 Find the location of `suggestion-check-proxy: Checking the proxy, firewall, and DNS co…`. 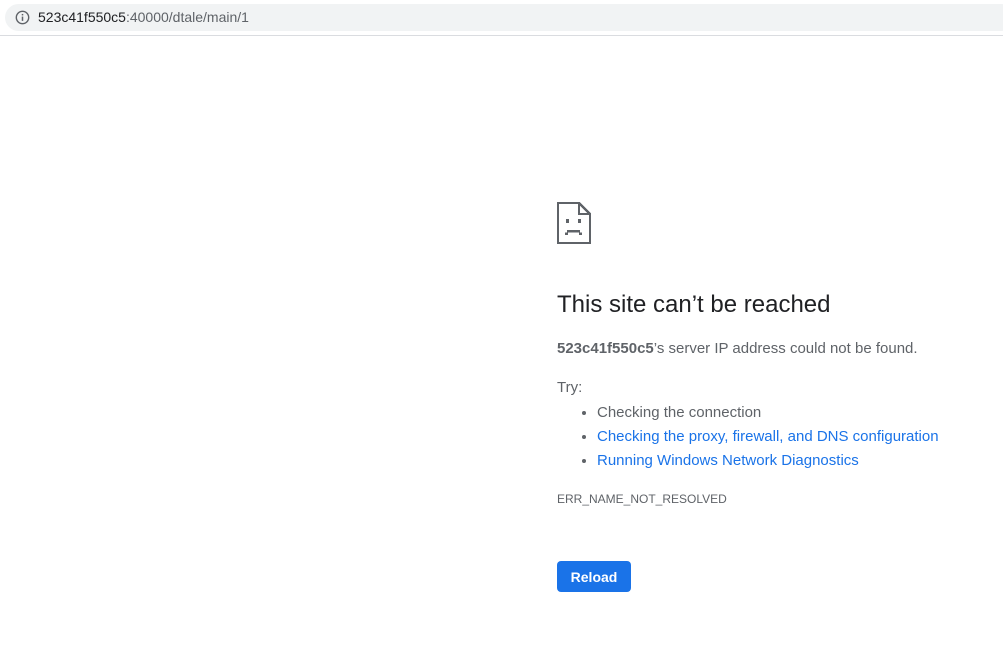

suggestion-check-proxy: Checking the proxy, firewall, and DNS co… is located at coordinates (768, 437).